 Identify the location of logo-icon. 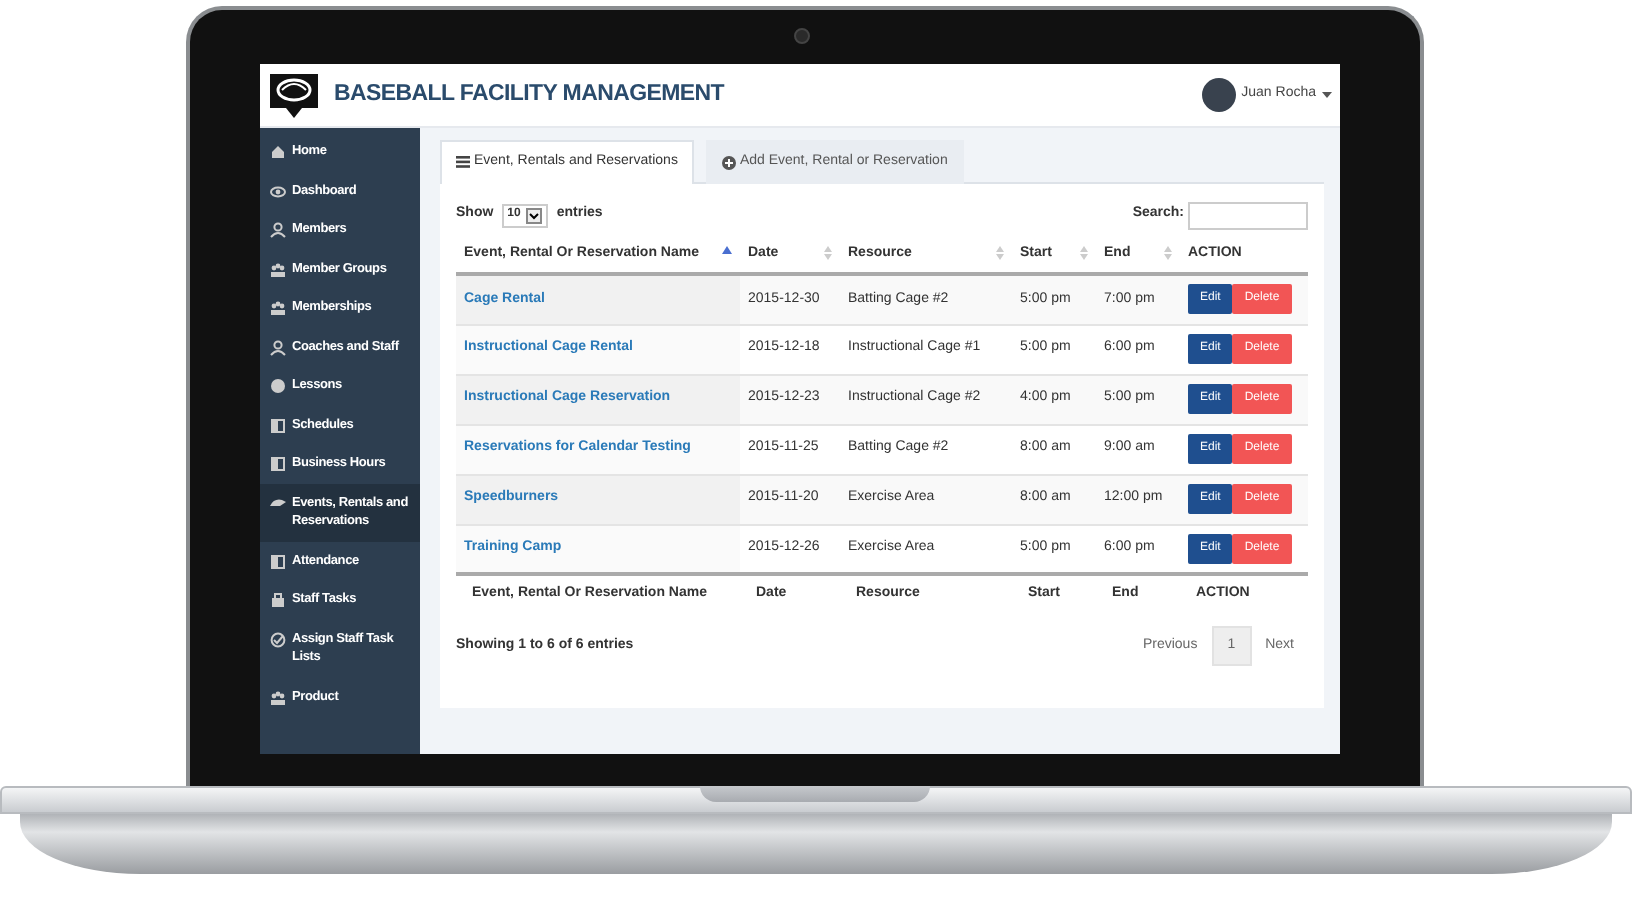
(294, 95).